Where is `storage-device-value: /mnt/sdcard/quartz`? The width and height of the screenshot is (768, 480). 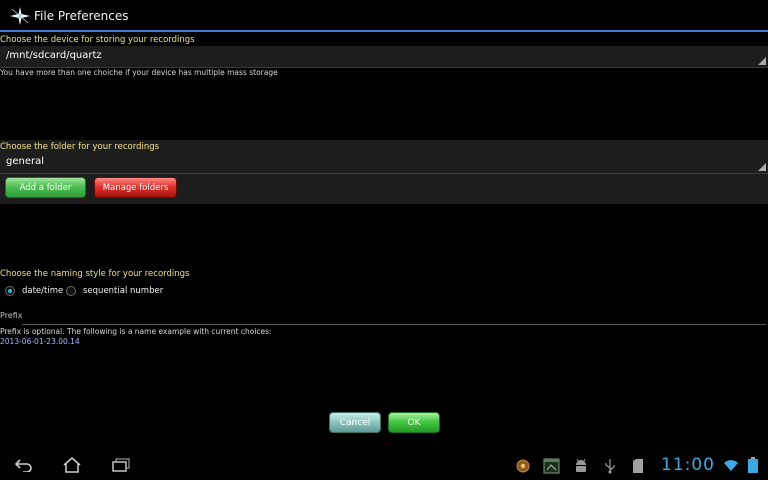 storage-device-value: /mnt/sdcard/quartz is located at coordinates (54, 55).